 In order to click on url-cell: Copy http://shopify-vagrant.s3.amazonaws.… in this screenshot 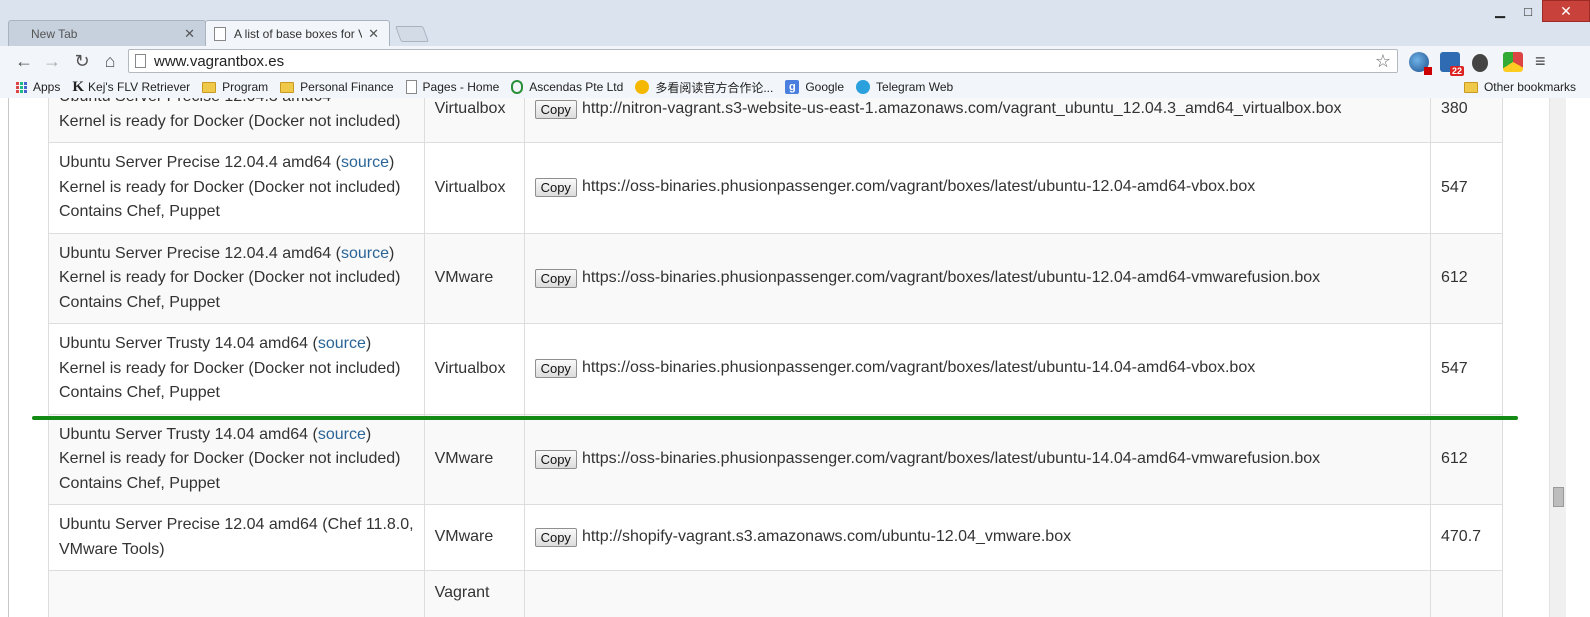, I will do `click(977, 537)`.